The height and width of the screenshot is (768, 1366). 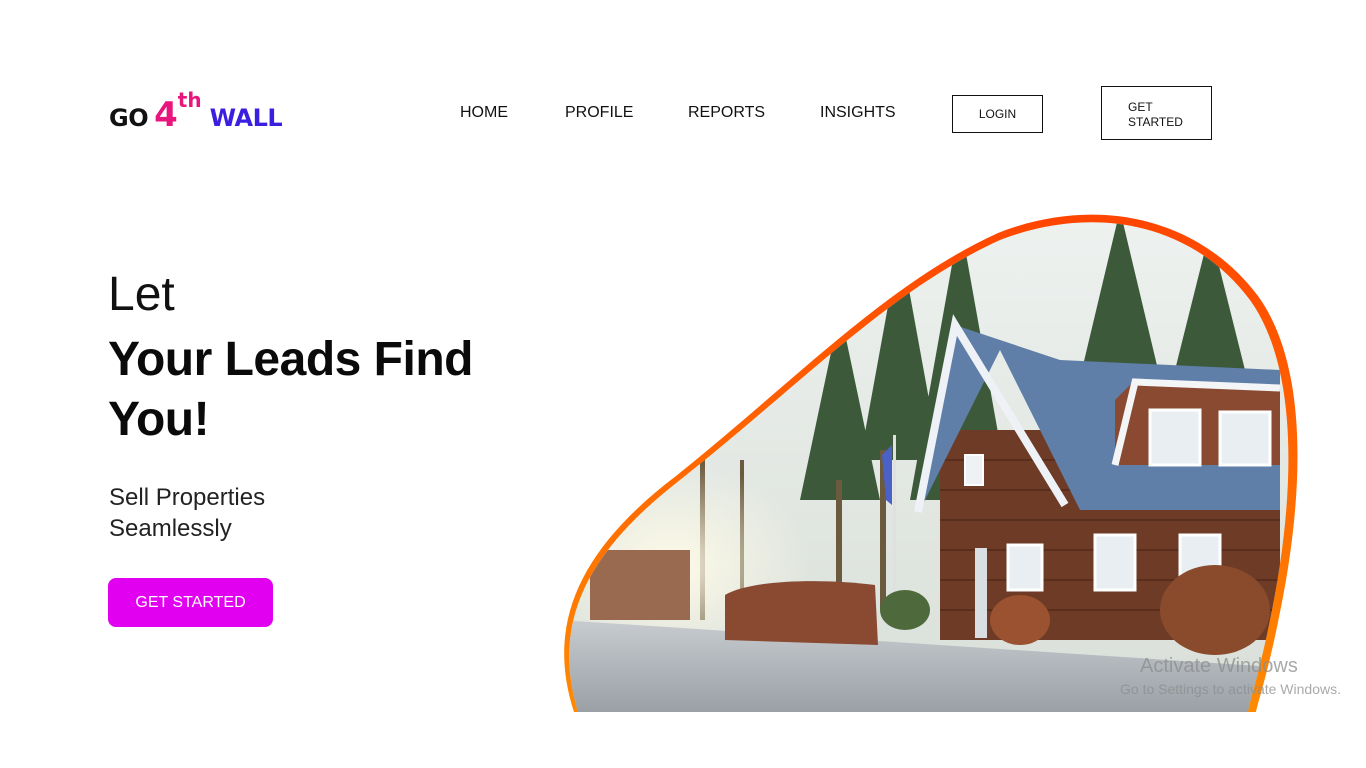 What do you see at coordinates (246, 118) in the screenshot?
I see `logo-wall: WALL` at bounding box center [246, 118].